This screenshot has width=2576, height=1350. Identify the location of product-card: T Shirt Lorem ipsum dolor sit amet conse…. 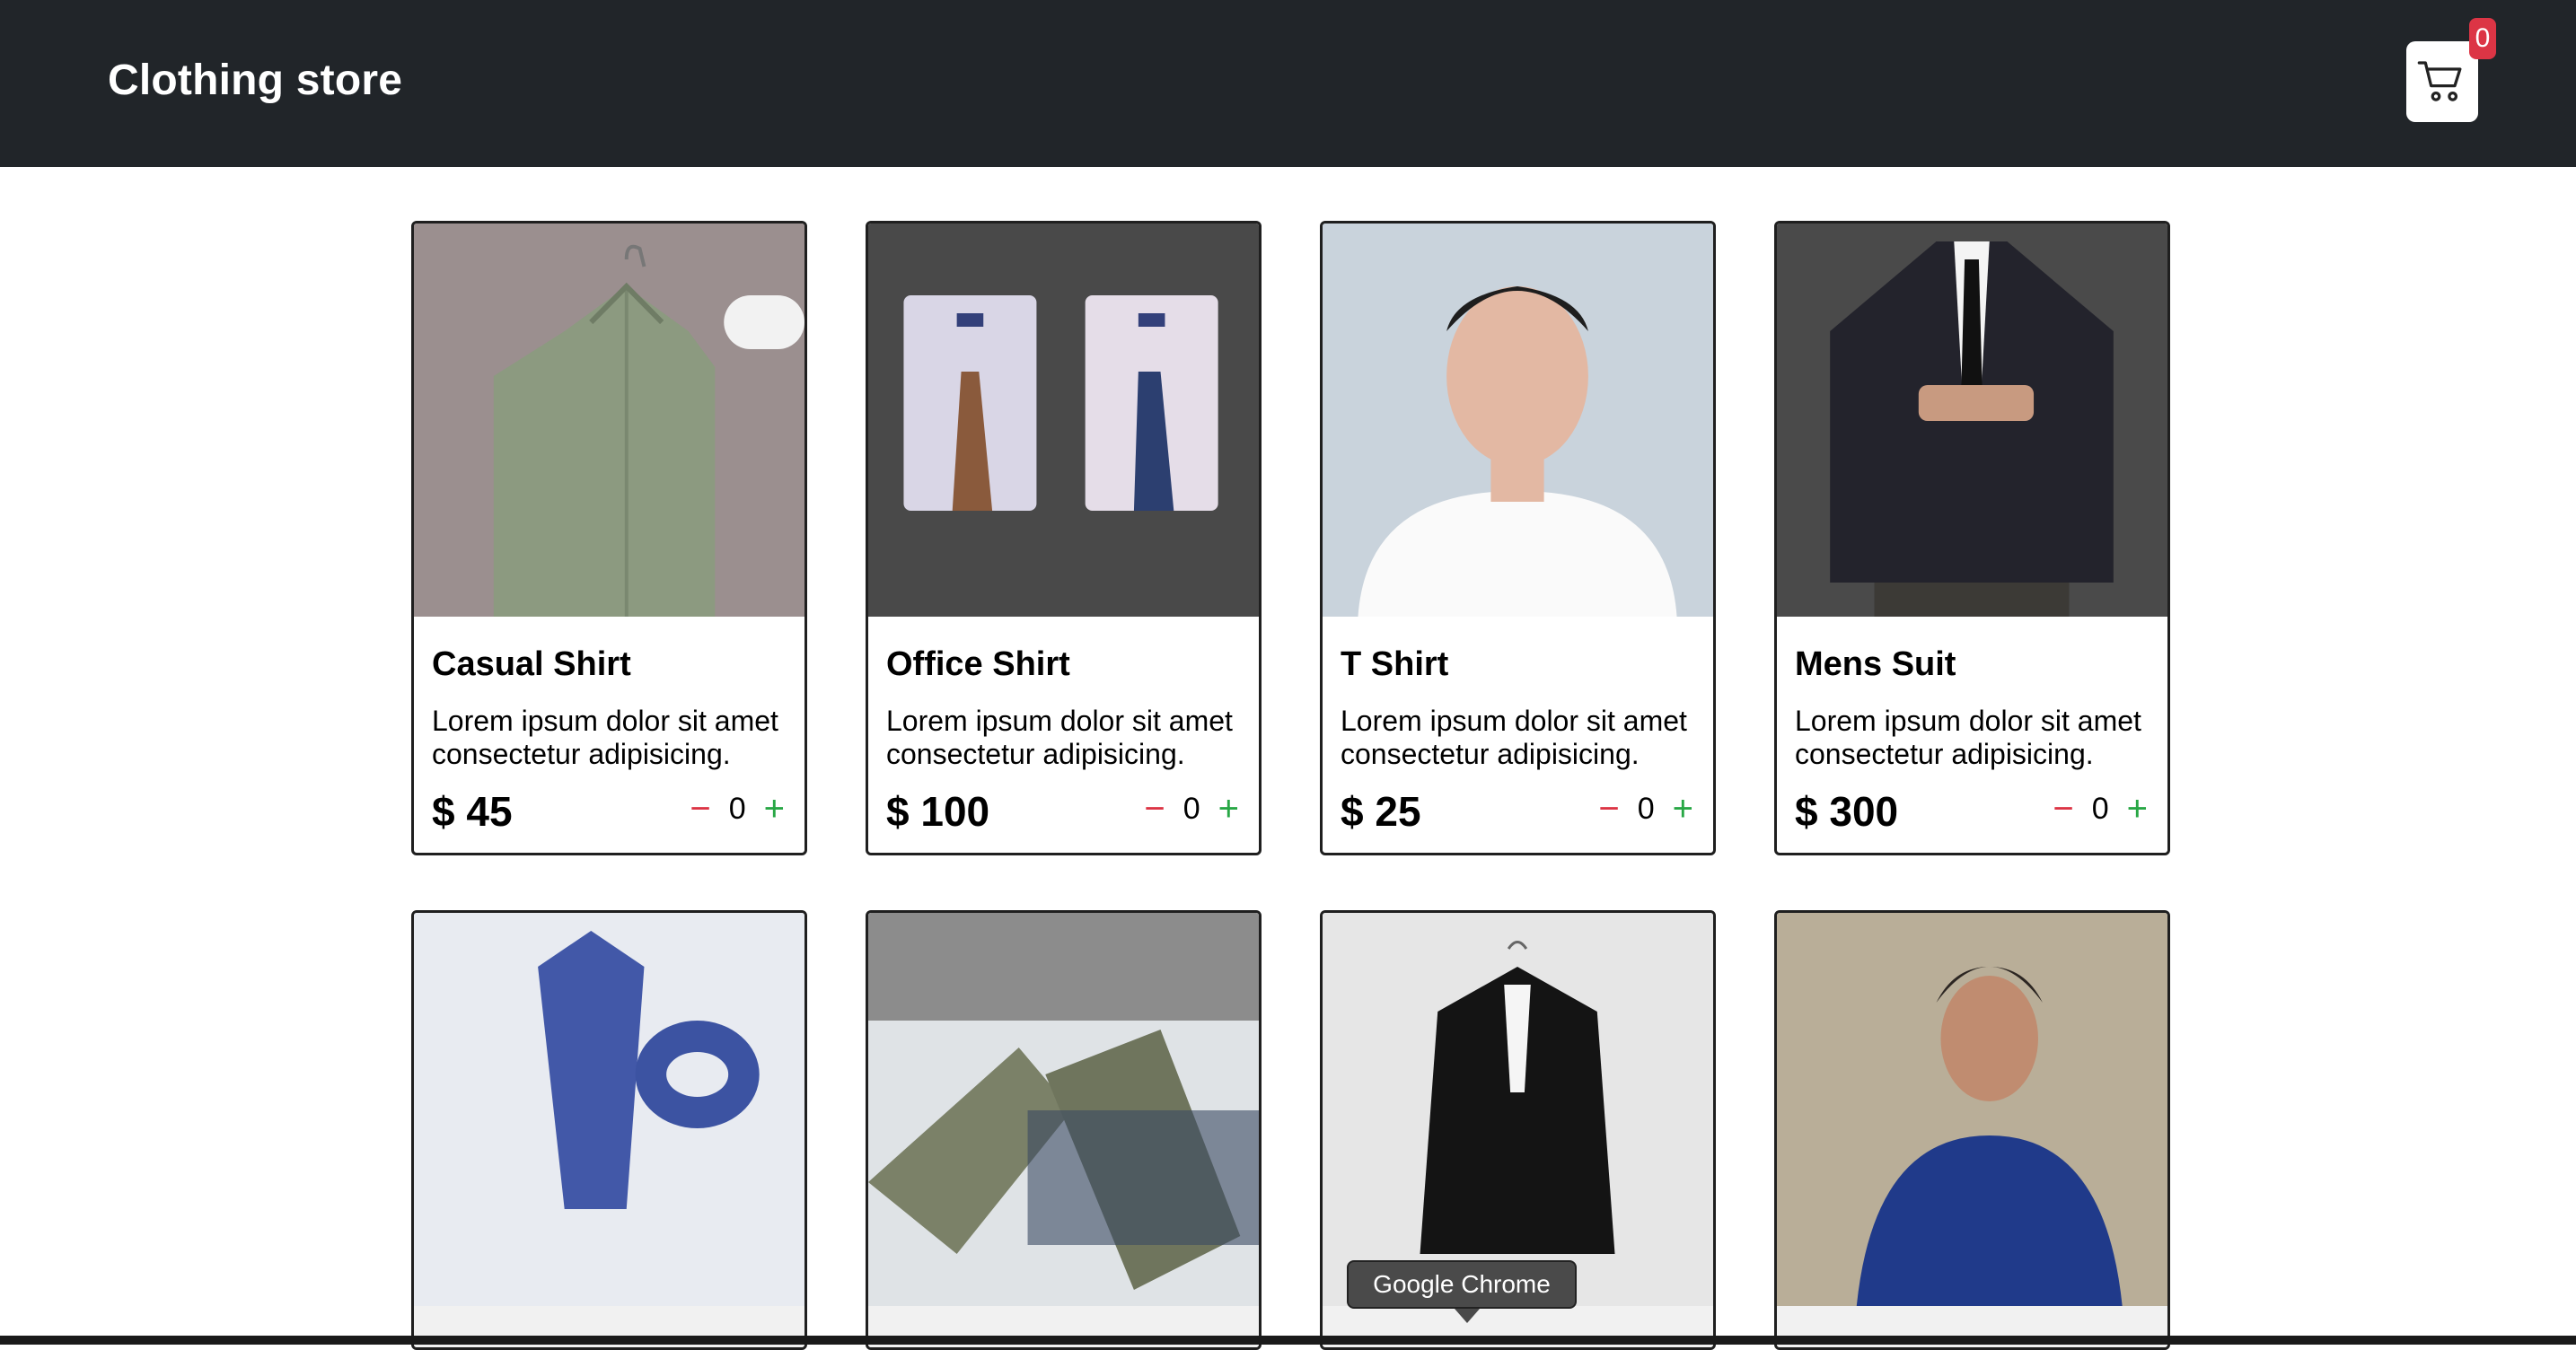
(1518, 538).